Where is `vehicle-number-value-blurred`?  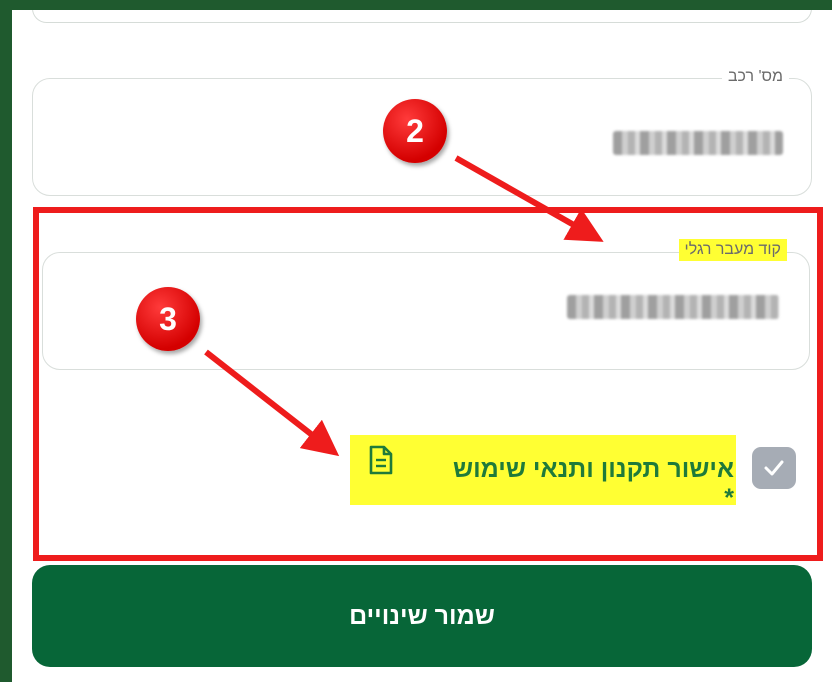 vehicle-number-value-blurred is located at coordinates (698, 143).